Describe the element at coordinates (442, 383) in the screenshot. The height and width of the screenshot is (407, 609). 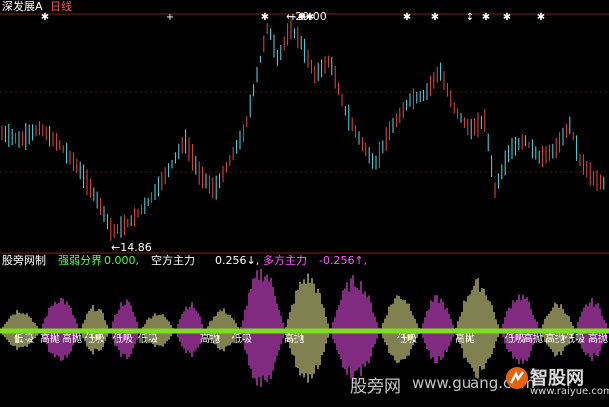
I see `watermark-url-1: www.gu` at that location.